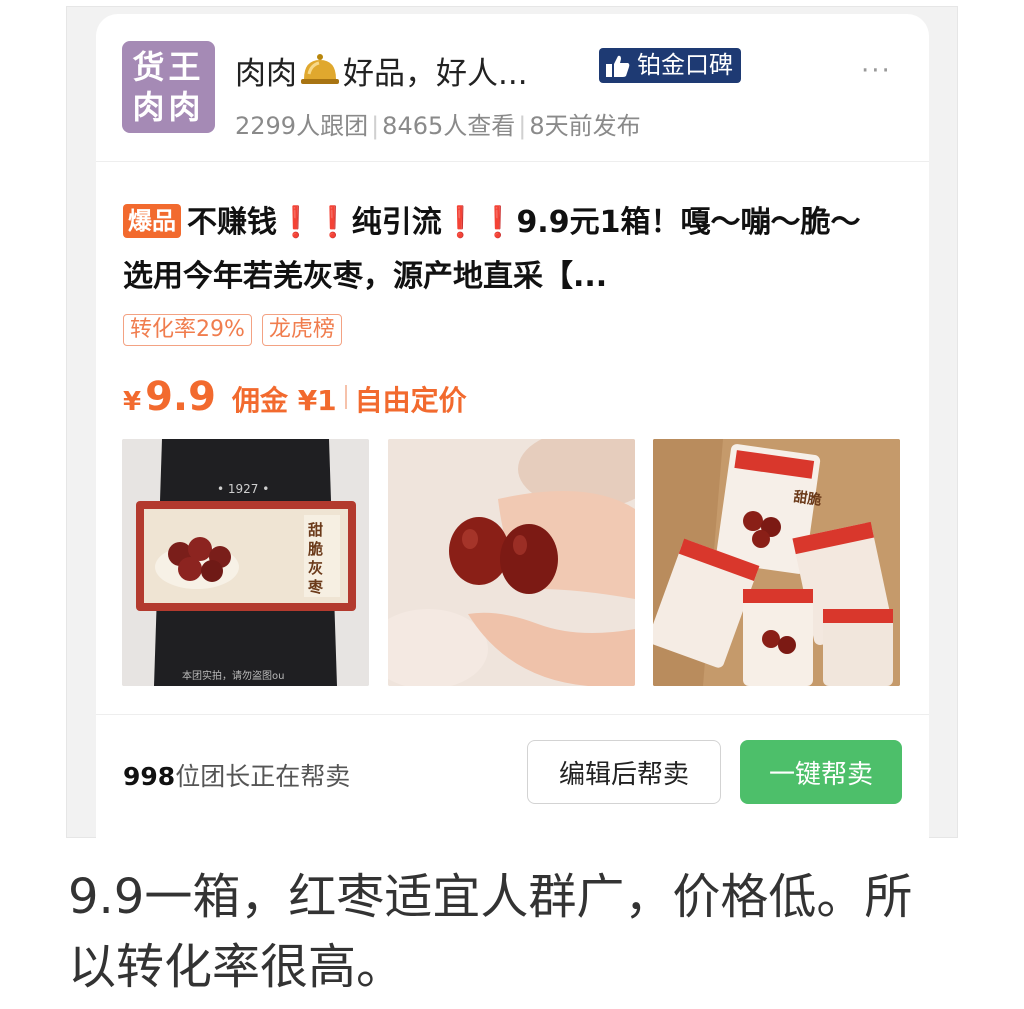  What do you see at coordinates (512, 714) in the screenshot?
I see `footer-divider` at bounding box center [512, 714].